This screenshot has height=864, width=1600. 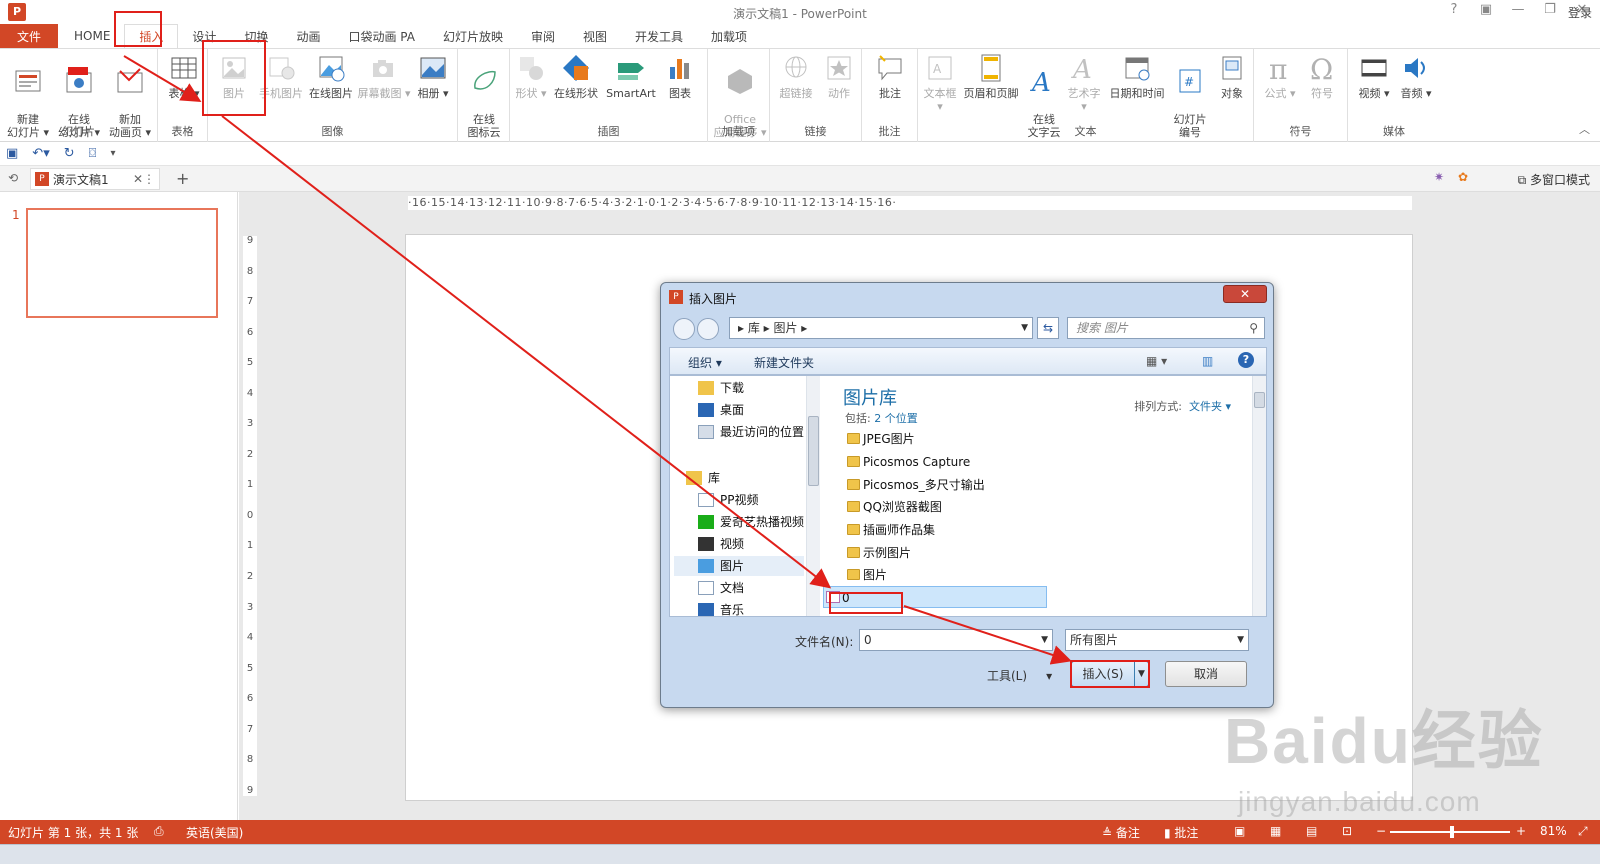 I want to click on cancel-button: 取消, so click(x=1206, y=674).